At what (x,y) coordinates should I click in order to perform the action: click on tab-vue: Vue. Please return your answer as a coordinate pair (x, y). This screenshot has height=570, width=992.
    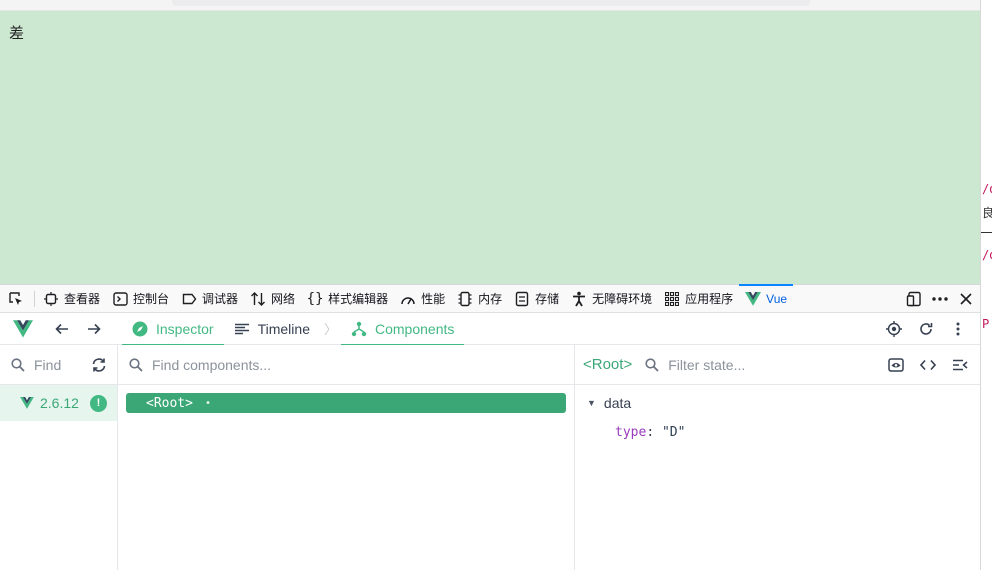
    Looking at the image, I should click on (766, 298).